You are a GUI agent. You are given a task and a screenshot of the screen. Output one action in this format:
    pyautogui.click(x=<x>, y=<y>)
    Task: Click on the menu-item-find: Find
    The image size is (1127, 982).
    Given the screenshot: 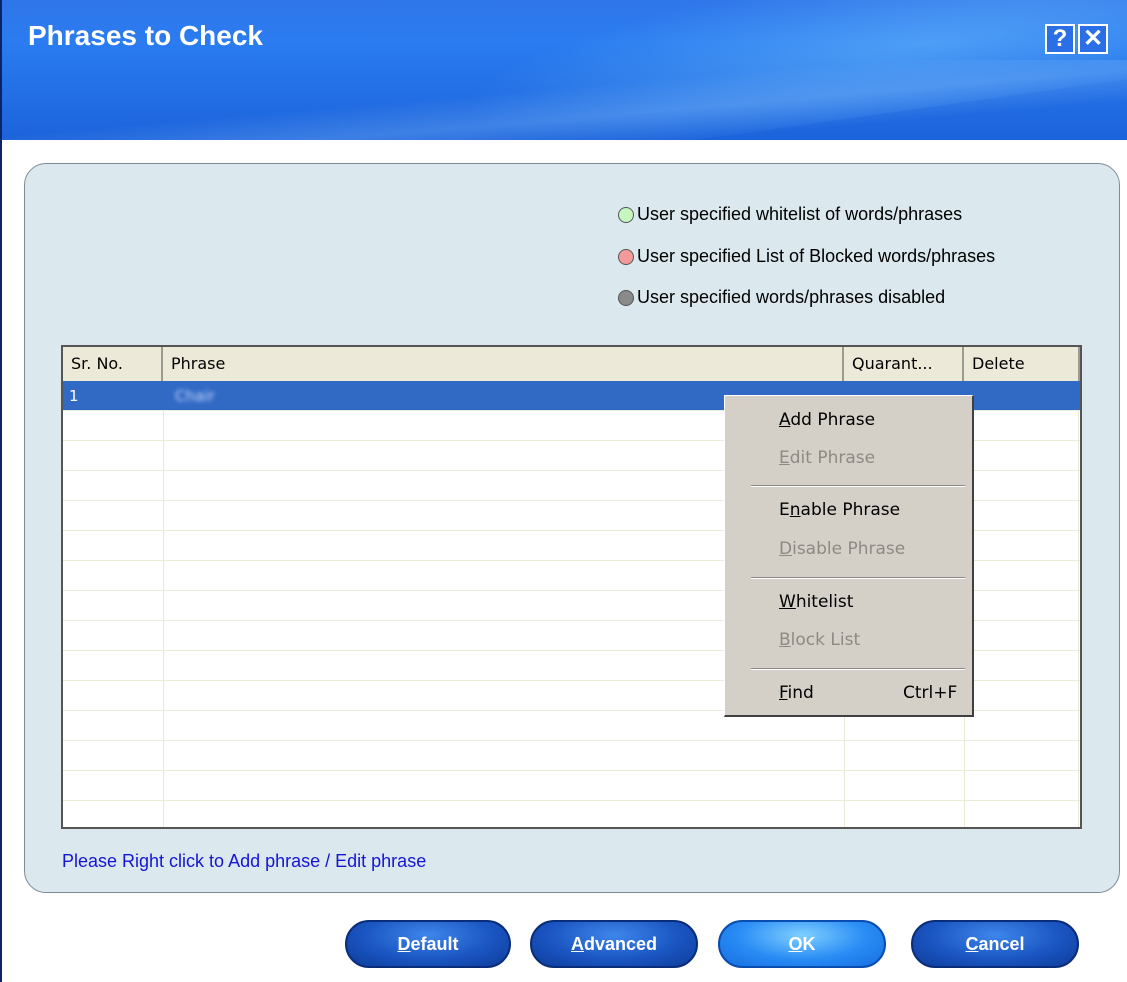 What is the action you would take?
    pyautogui.click(x=796, y=693)
    